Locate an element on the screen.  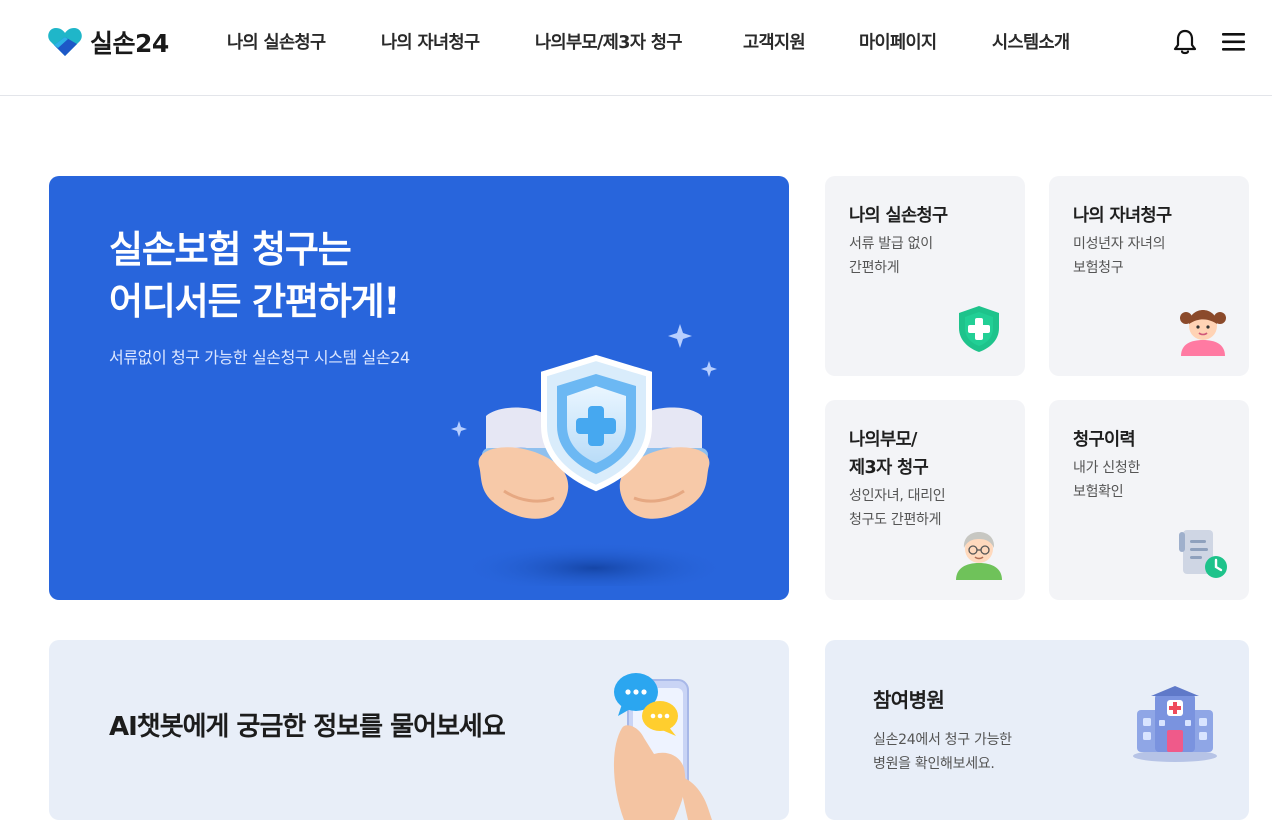
card-title: 나의 실손청구 is located at coordinates (898, 216).